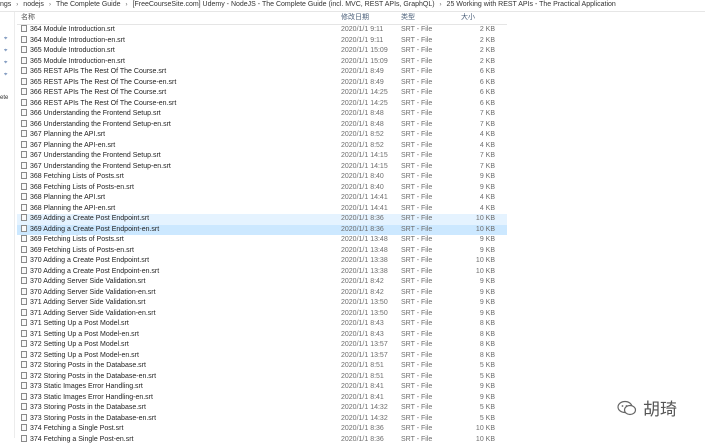  What do you see at coordinates (180, 188) in the screenshot?
I see `file-name-cell: 368 Fetching Lists of Posts-en.srt` at bounding box center [180, 188].